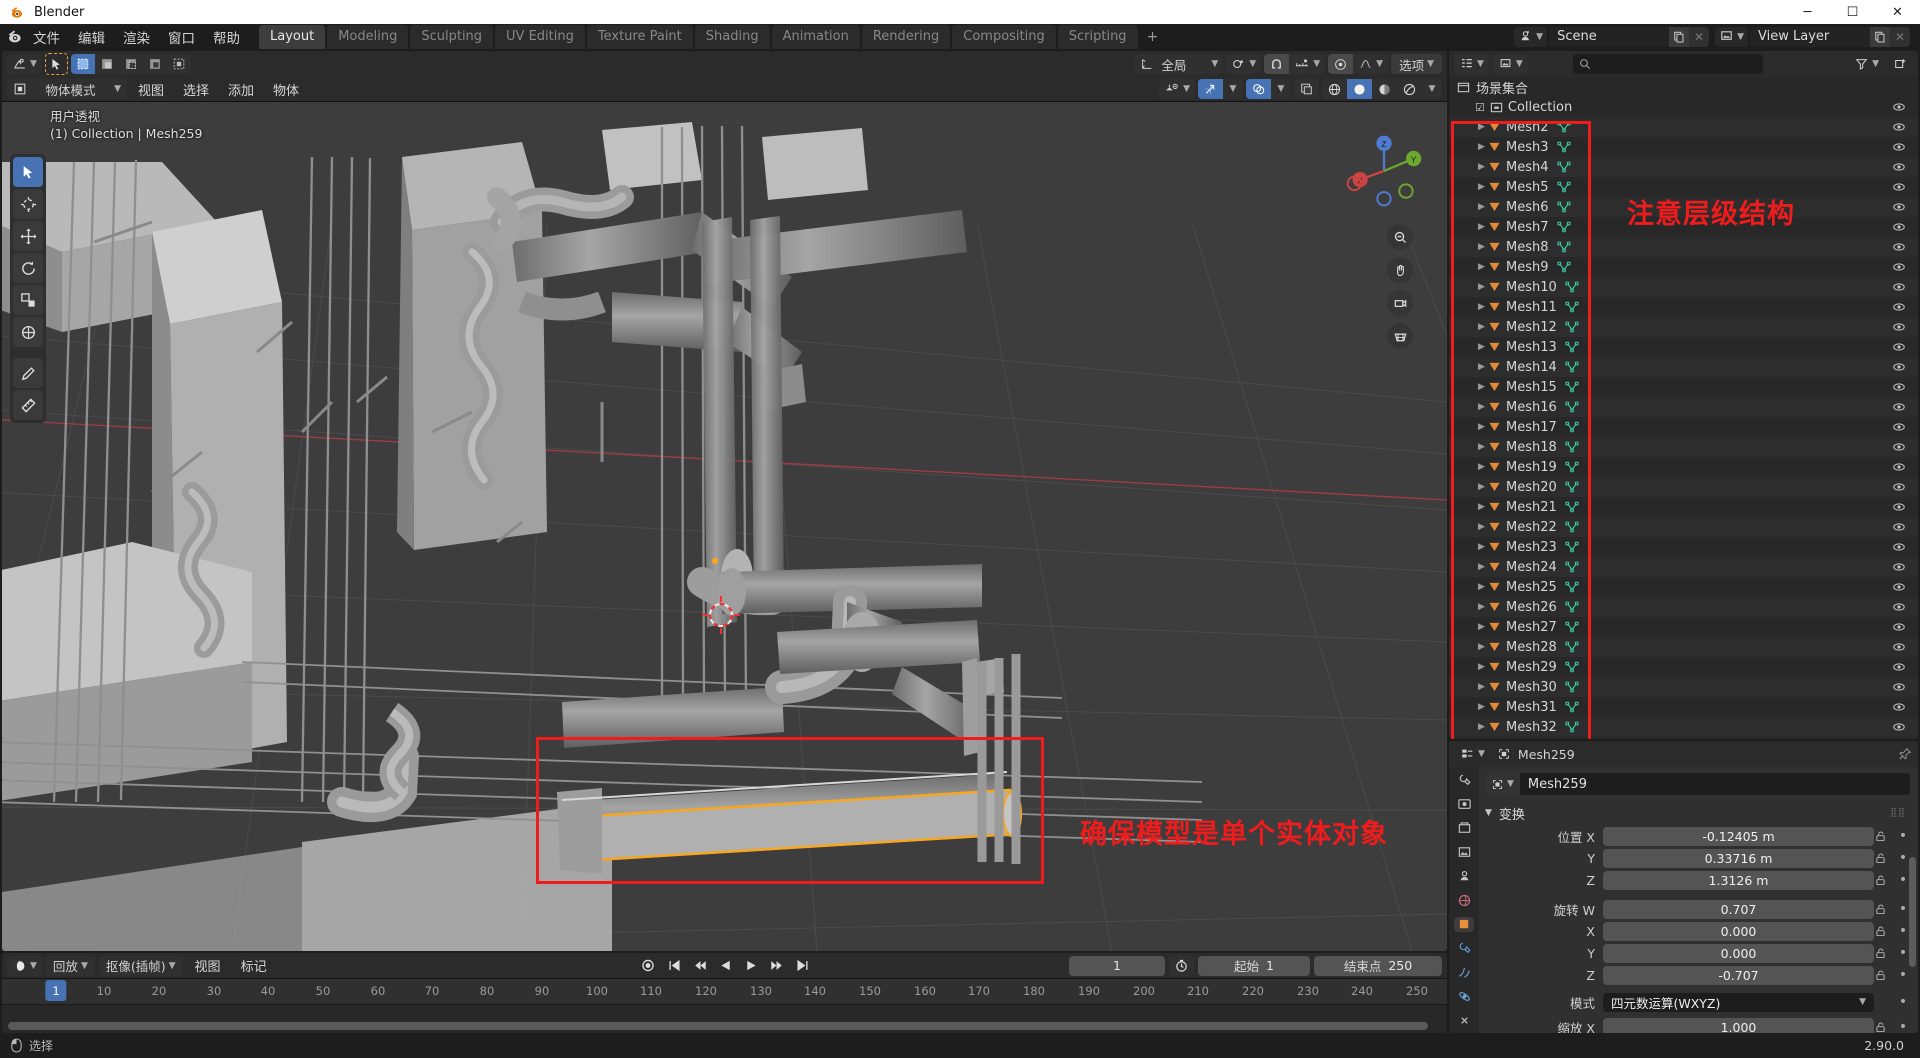 Image resolution: width=1920 pixels, height=1058 pixels. I want to click on timeline-editor-type-selector: ▼, so click(24, 965).